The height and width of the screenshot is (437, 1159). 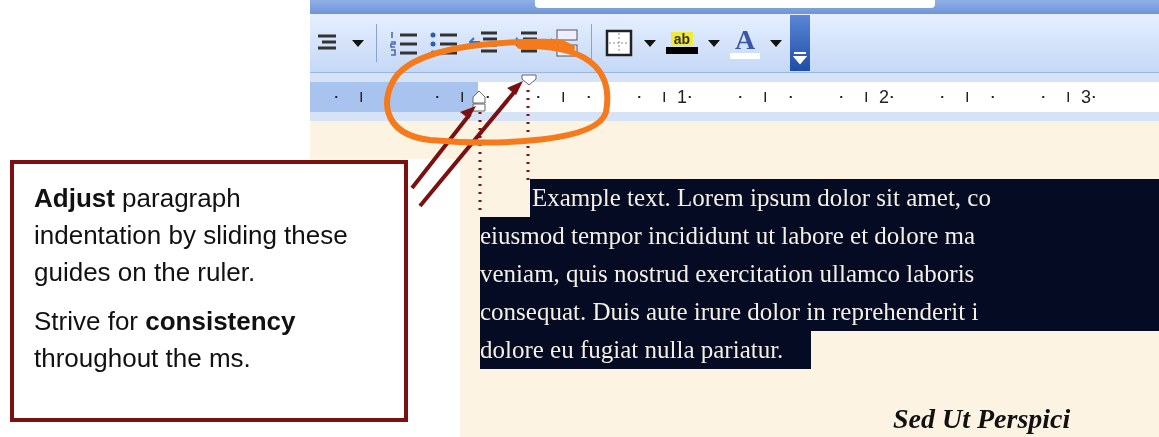 What do you see at coordinates (682, 43) in the screenshot?
I see `highlight-button: ab` at bounding box center [682, 43].